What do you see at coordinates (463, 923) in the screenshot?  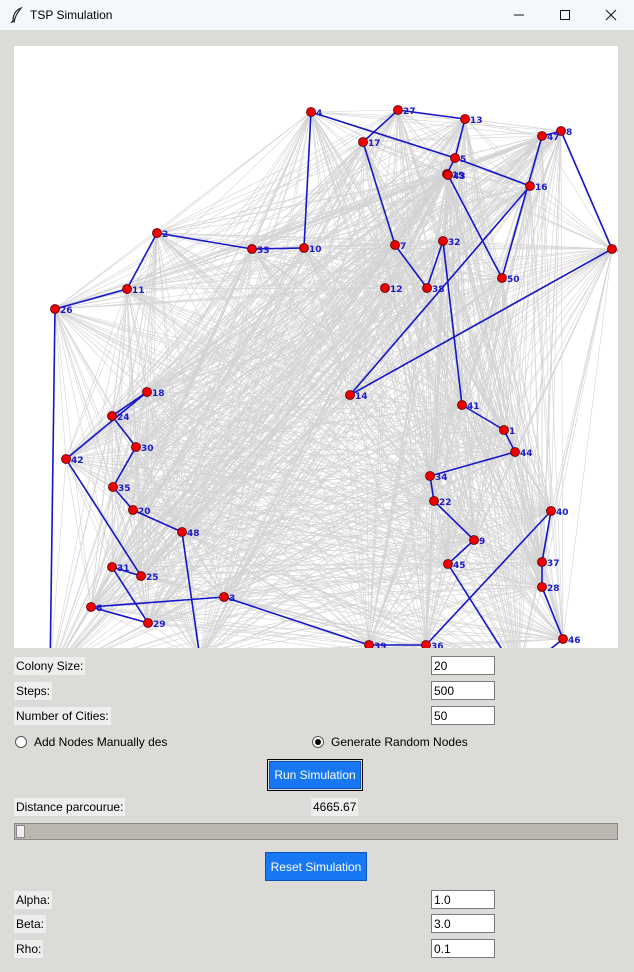 I see `beta-input: 3.0` at bounding box center [463, 923].